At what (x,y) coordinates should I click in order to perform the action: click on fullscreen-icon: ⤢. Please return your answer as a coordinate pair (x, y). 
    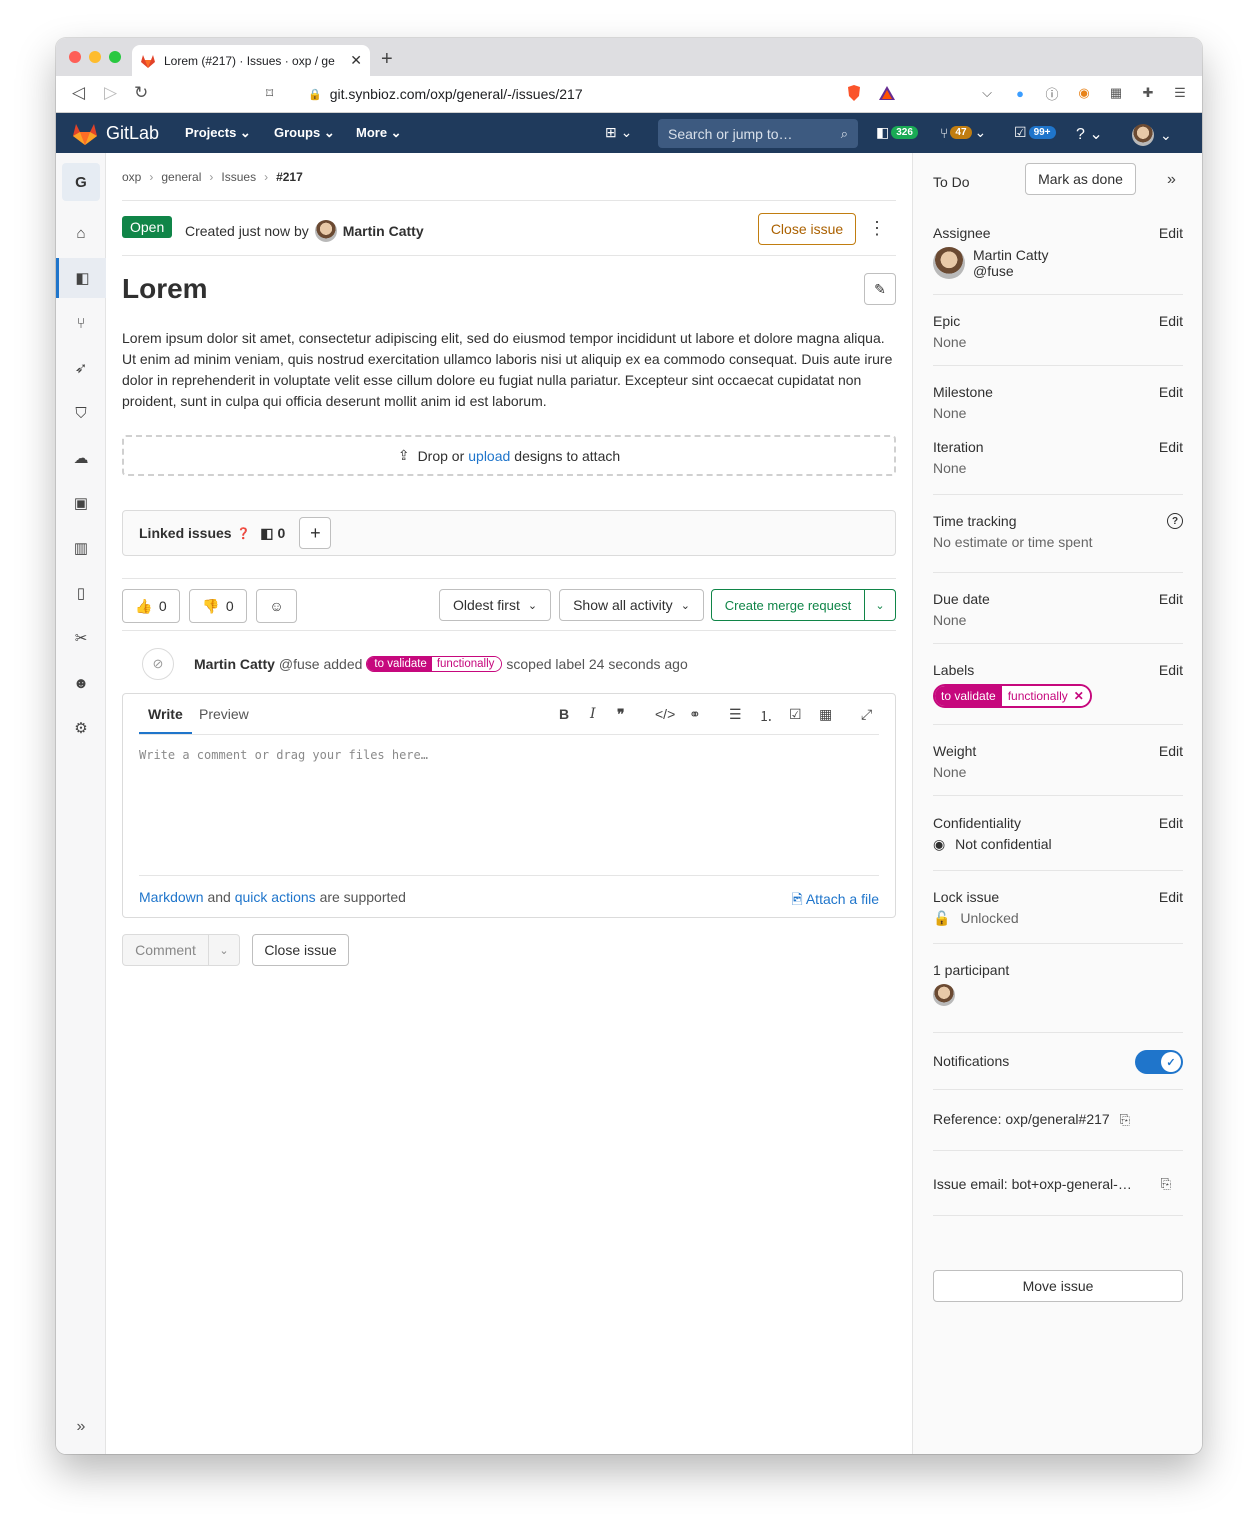
    Looking at the image, I should click on (866, 714).